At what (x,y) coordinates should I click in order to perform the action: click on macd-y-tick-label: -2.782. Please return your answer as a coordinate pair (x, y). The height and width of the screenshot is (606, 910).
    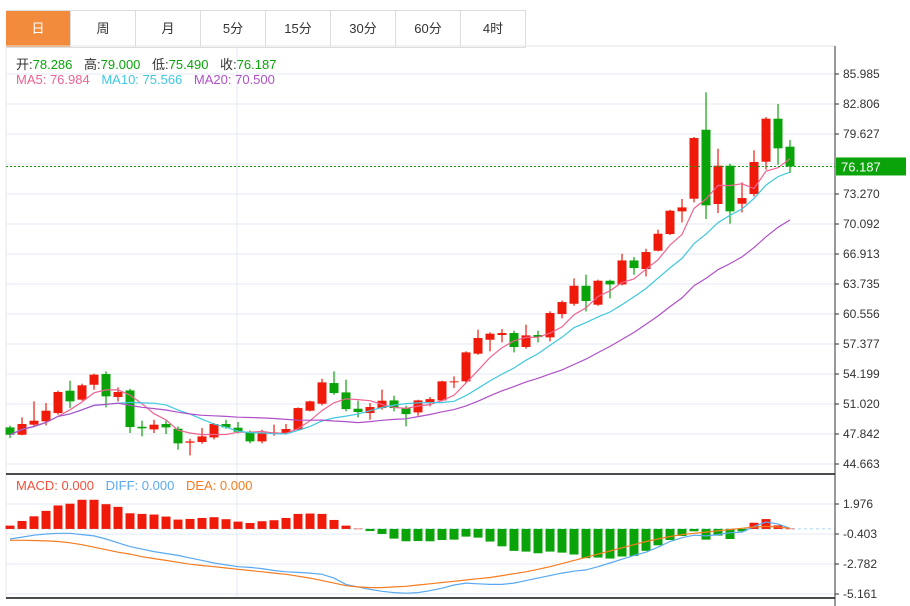
    Looking at the image, I should click on (860, 564).